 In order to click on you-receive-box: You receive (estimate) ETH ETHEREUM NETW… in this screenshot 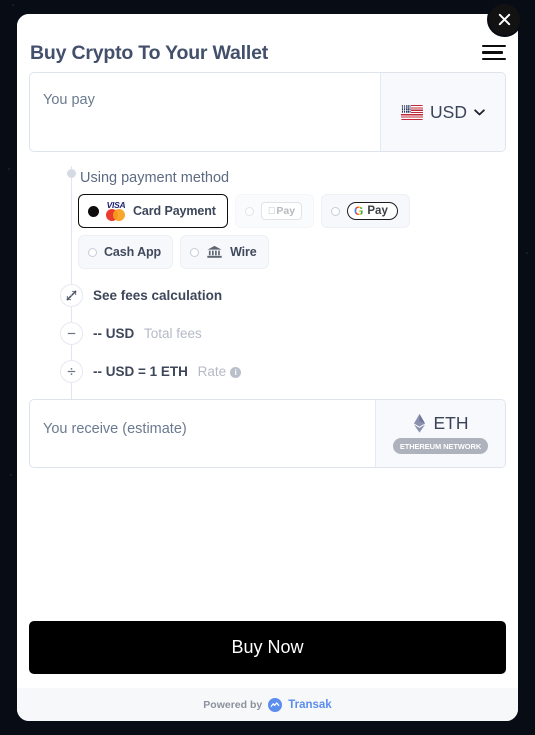, I will do `click(267, 433)`.